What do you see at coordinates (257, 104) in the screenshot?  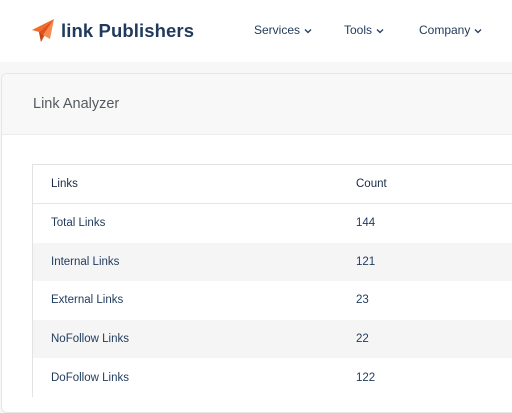 I see `card-header: Link Analyzer` at bounding box center [257, 104].